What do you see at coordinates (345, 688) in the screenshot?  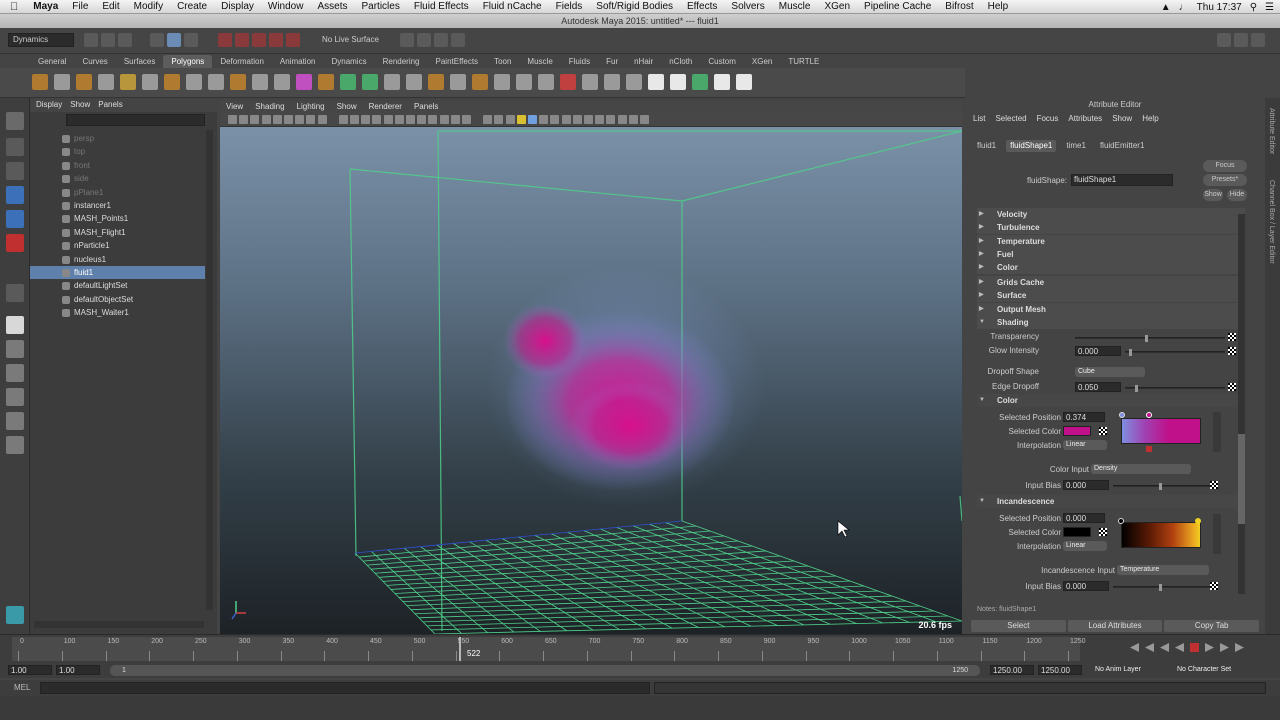 I see `mel-command-input` at bounding box center [345, 688].